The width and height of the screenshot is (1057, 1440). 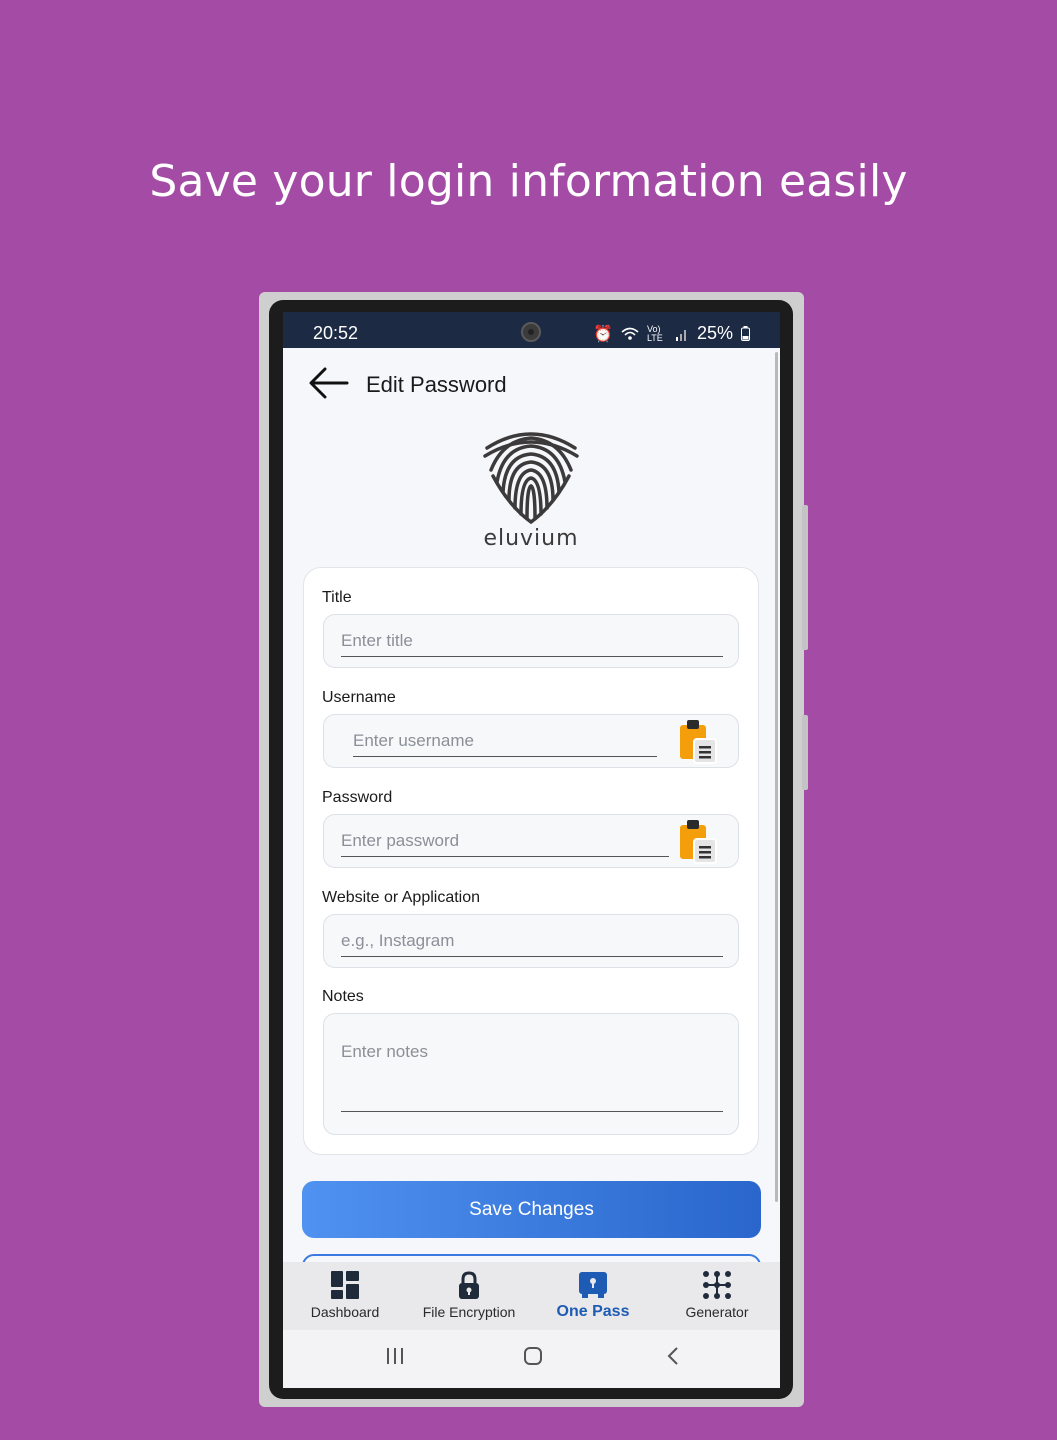 I want to click on website-label: Website or Application, so click(x=401, y=897).